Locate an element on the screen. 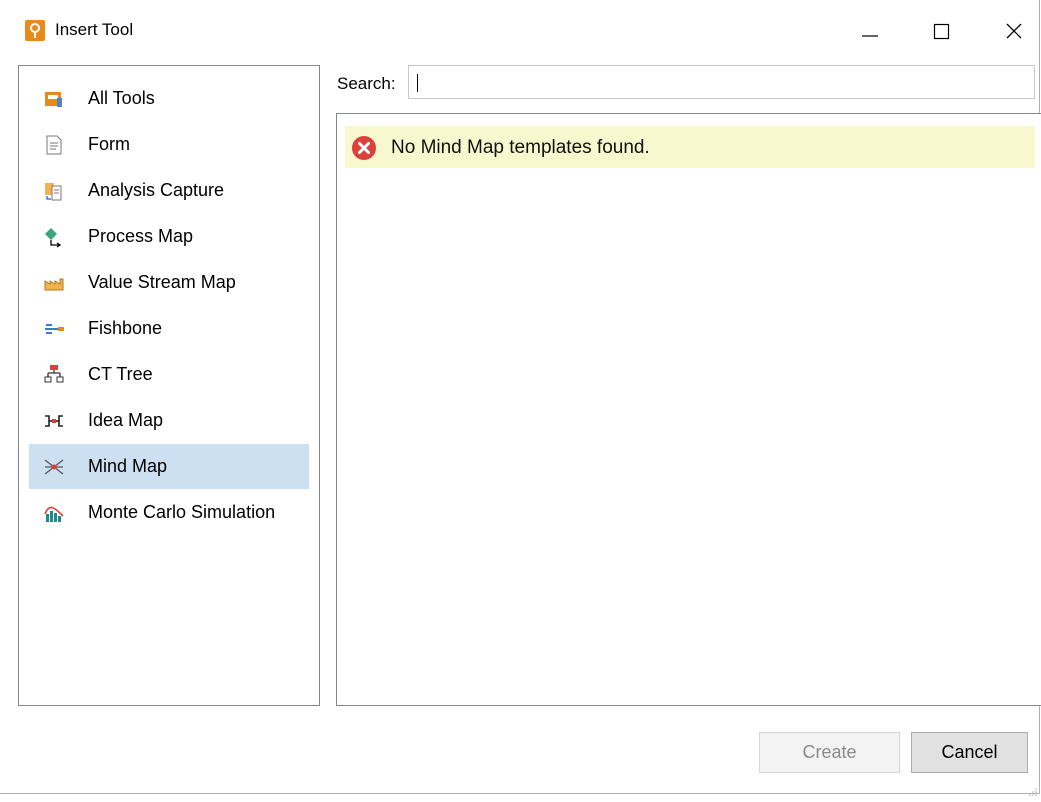  cancel-button: Cancel is located at coordinates (969, 752).